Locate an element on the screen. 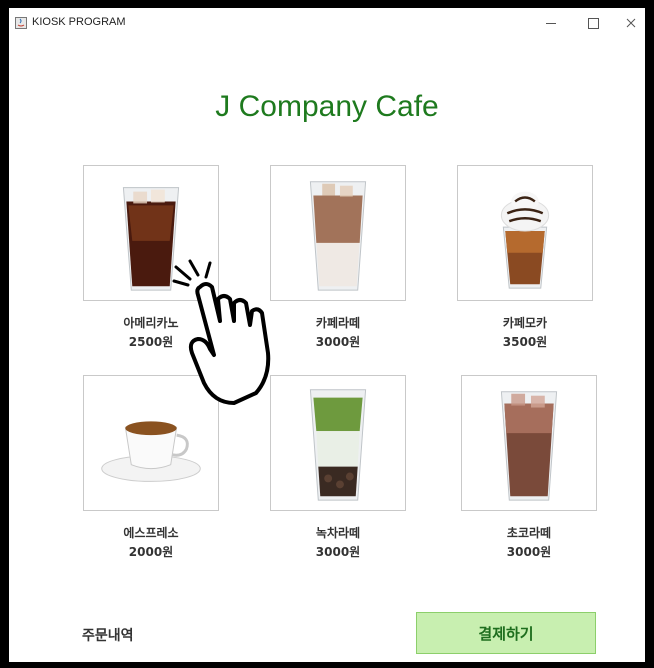 Image resolution: width=654 pixels, height=668 pixels. close-button is located at coordinates (631, 23).